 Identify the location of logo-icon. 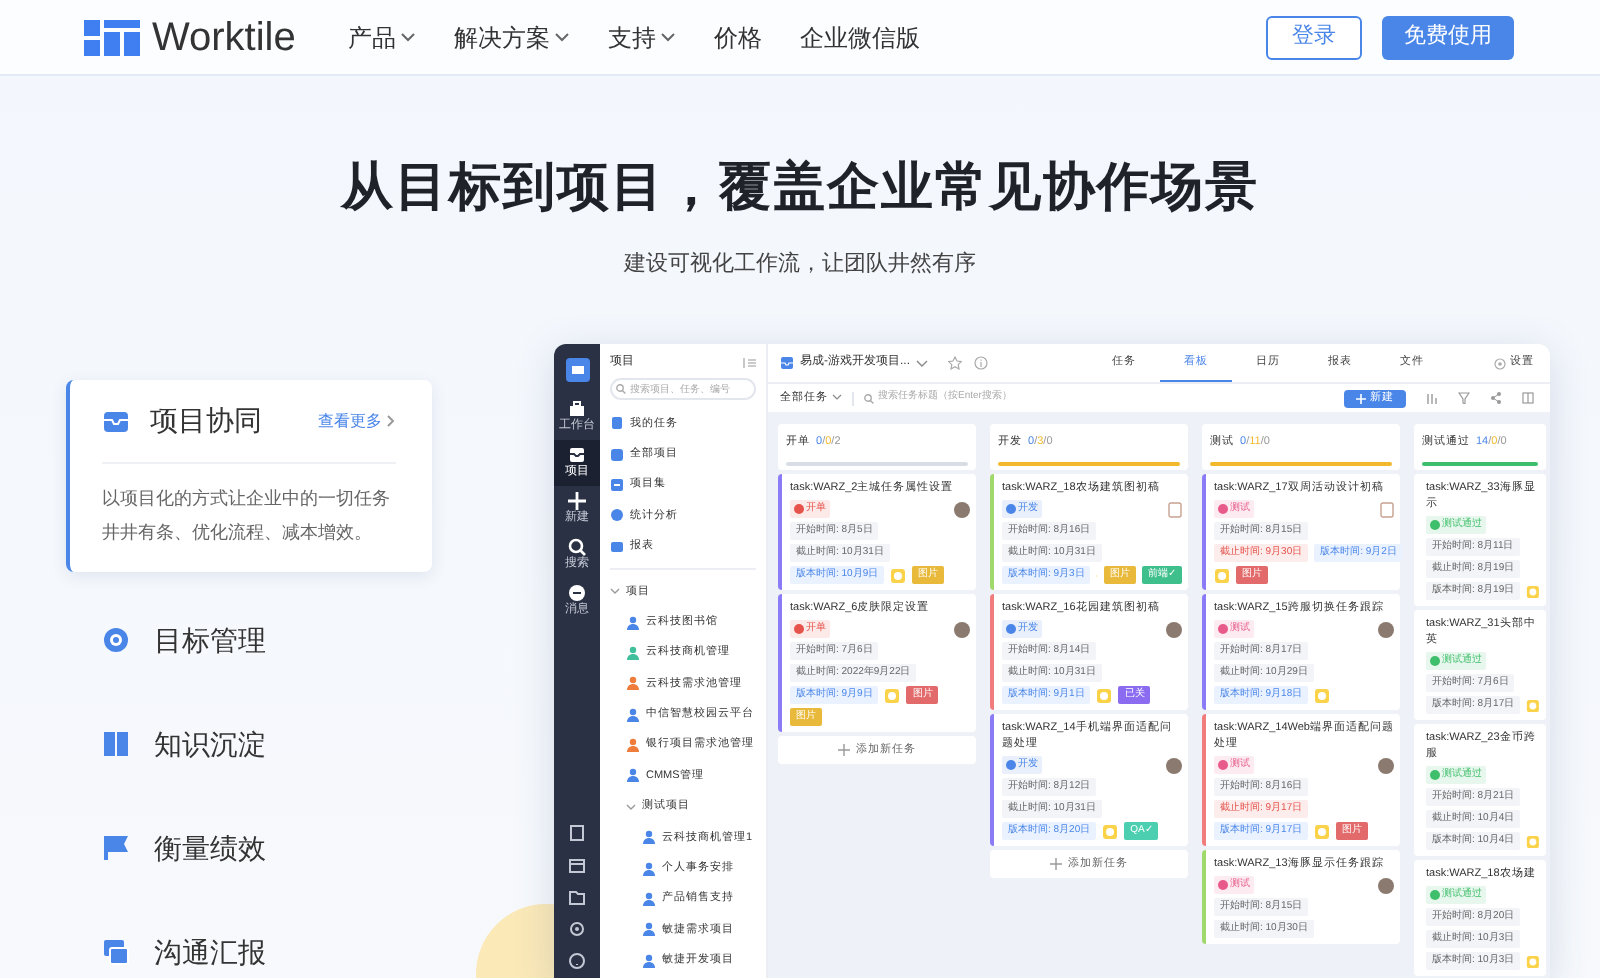
(112, 37).